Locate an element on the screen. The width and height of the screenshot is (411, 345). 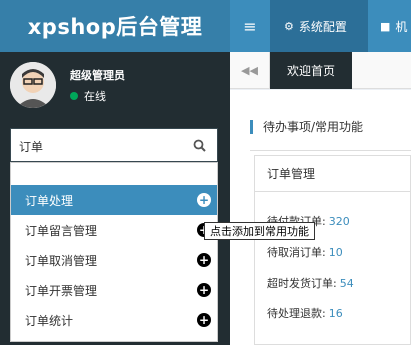
double-chevron-left-icon: ◀◀ is located at coordinates (249, 70).